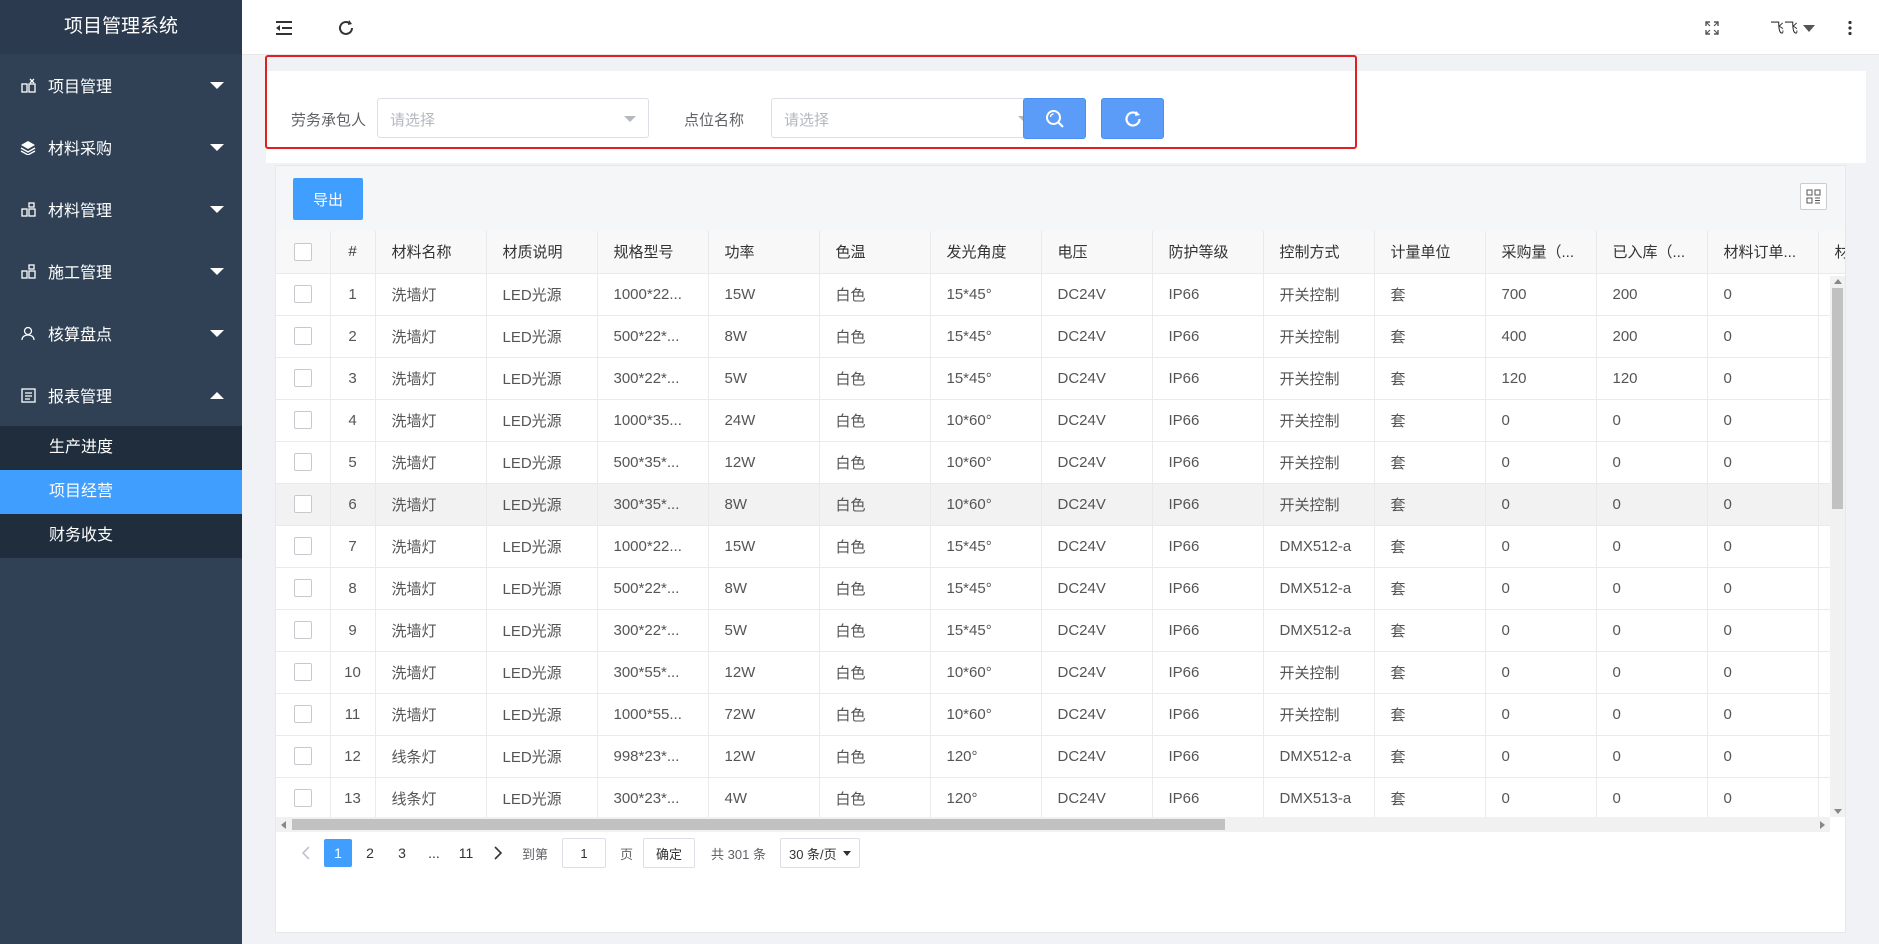  What do you see at coordinates (1430, 420) in the screenshot?
I see `table-cell: 套` at bounding box center [1430, 420].